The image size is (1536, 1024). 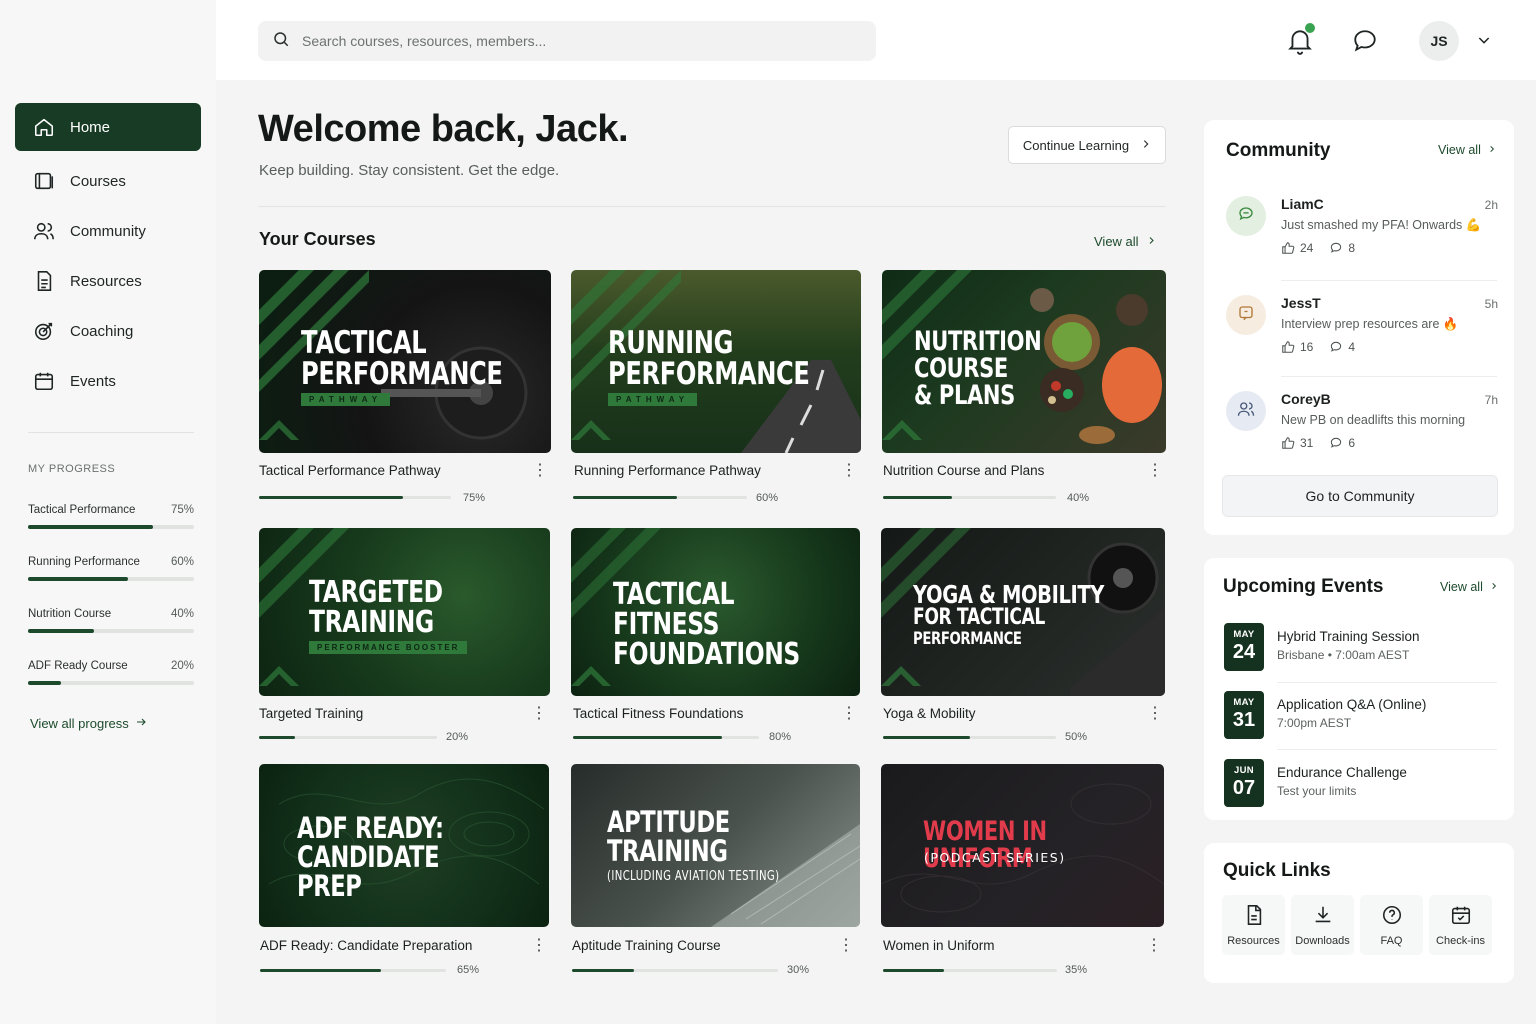 I want to click on course-thumbnail: NUTRITION COURSE & PLANS, so click(x=1024, y=361).